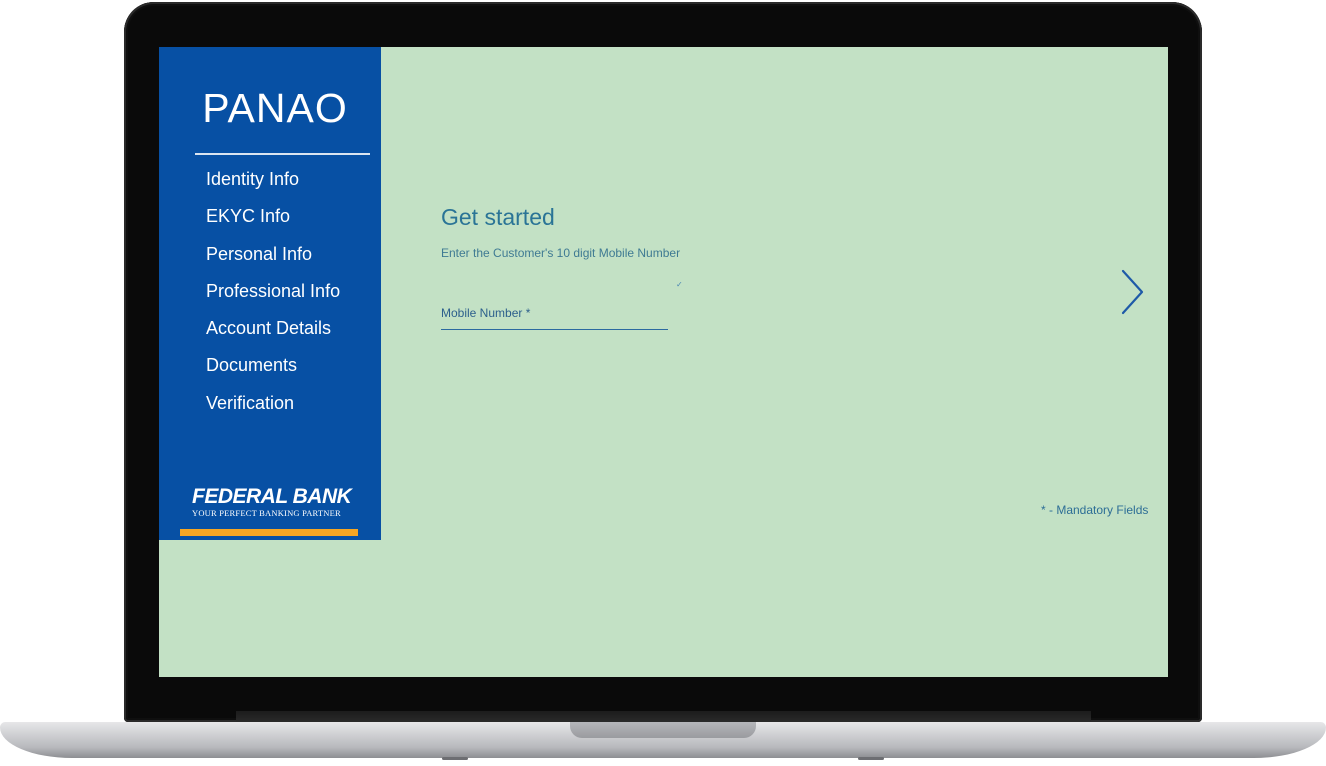 This screenshot has width=1326, height=766. What do you see at coordinates (282, 154) in the screenshot?
I see `sidebar-divider` at bounding box center [282, 154].